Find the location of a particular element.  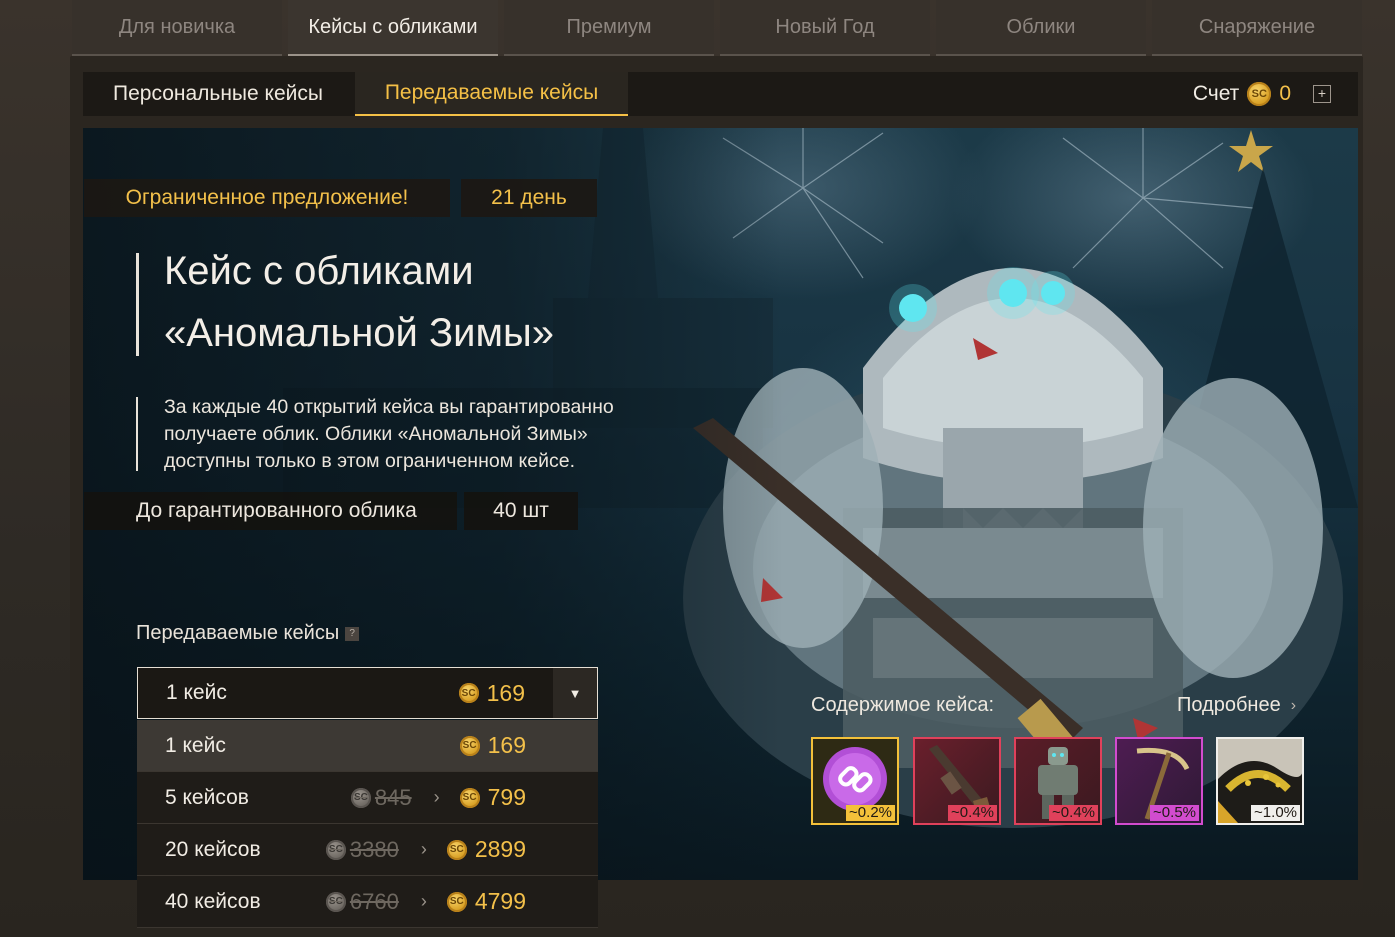

more-details-link: Подробнее › is located at coordinates (1236, 705).